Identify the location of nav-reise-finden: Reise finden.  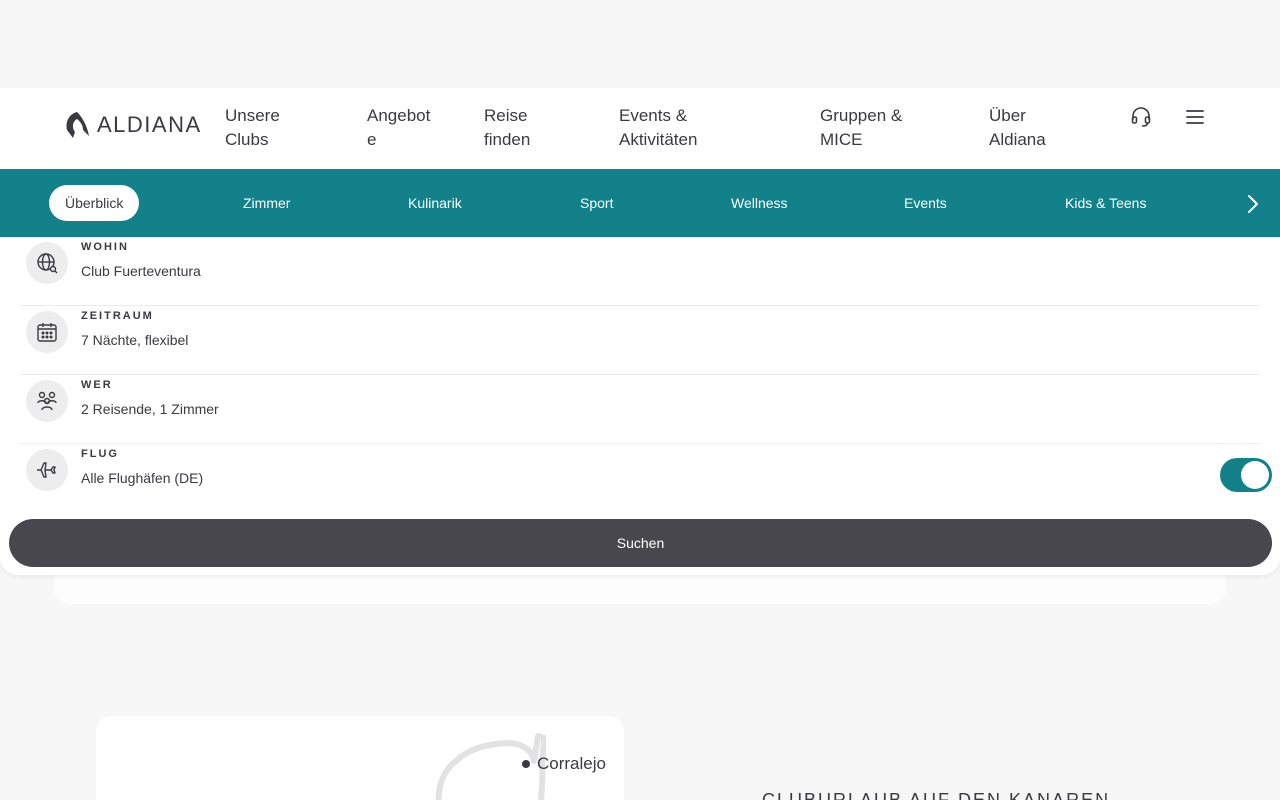
(507, 128).